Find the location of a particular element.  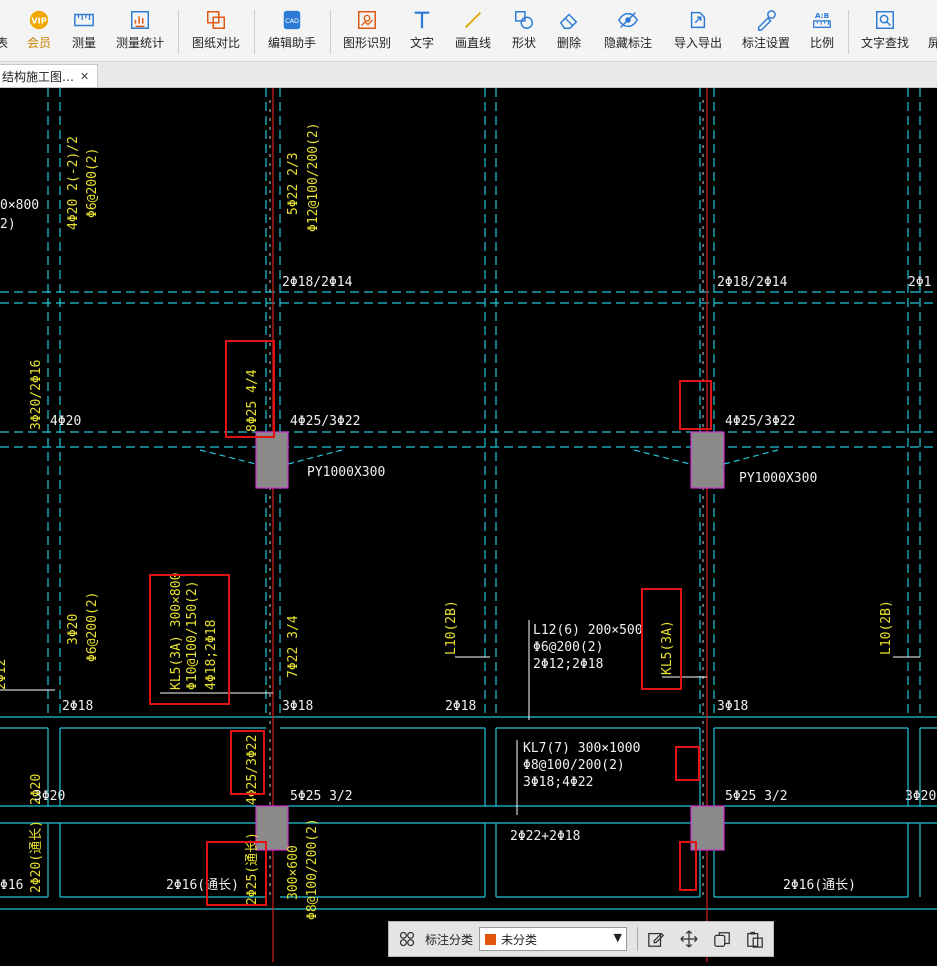

copy-icon is located at coordinates (722, 939).